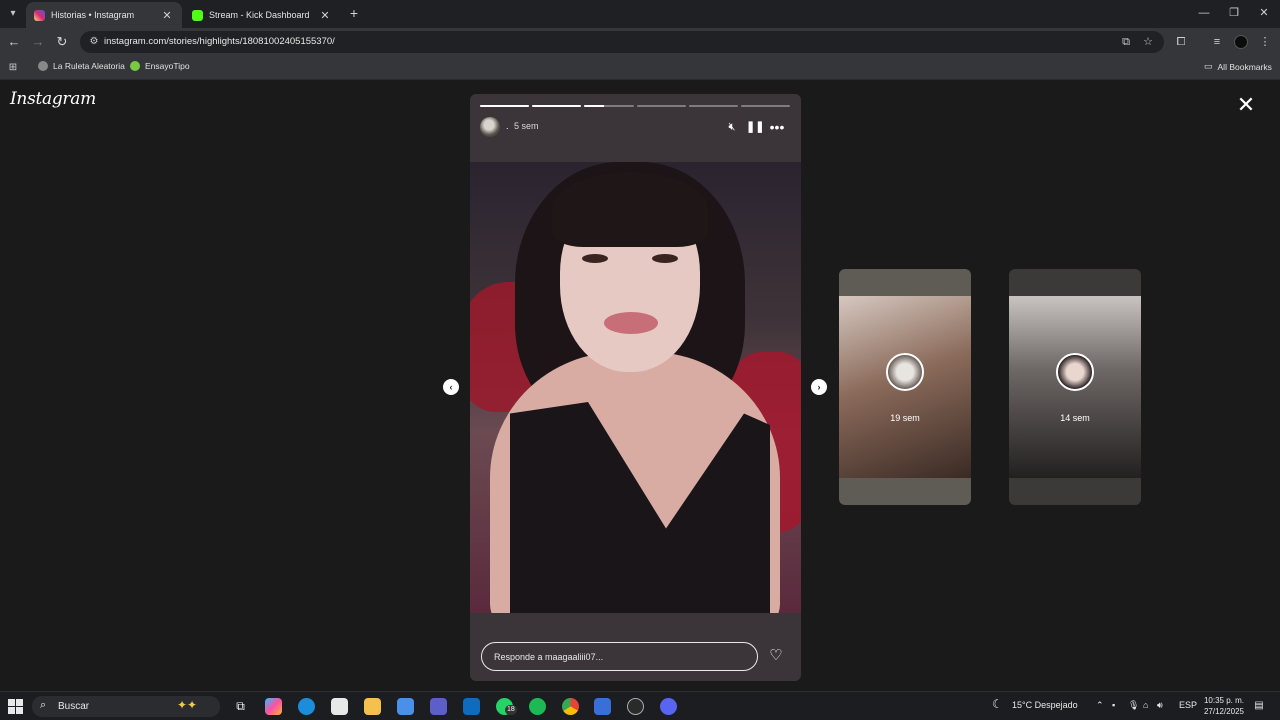 The width and height of the screenshot is (1280, 720). Describe the element at coordinates (438, 706) in the screenshot. I see `teams-icon` at that location.